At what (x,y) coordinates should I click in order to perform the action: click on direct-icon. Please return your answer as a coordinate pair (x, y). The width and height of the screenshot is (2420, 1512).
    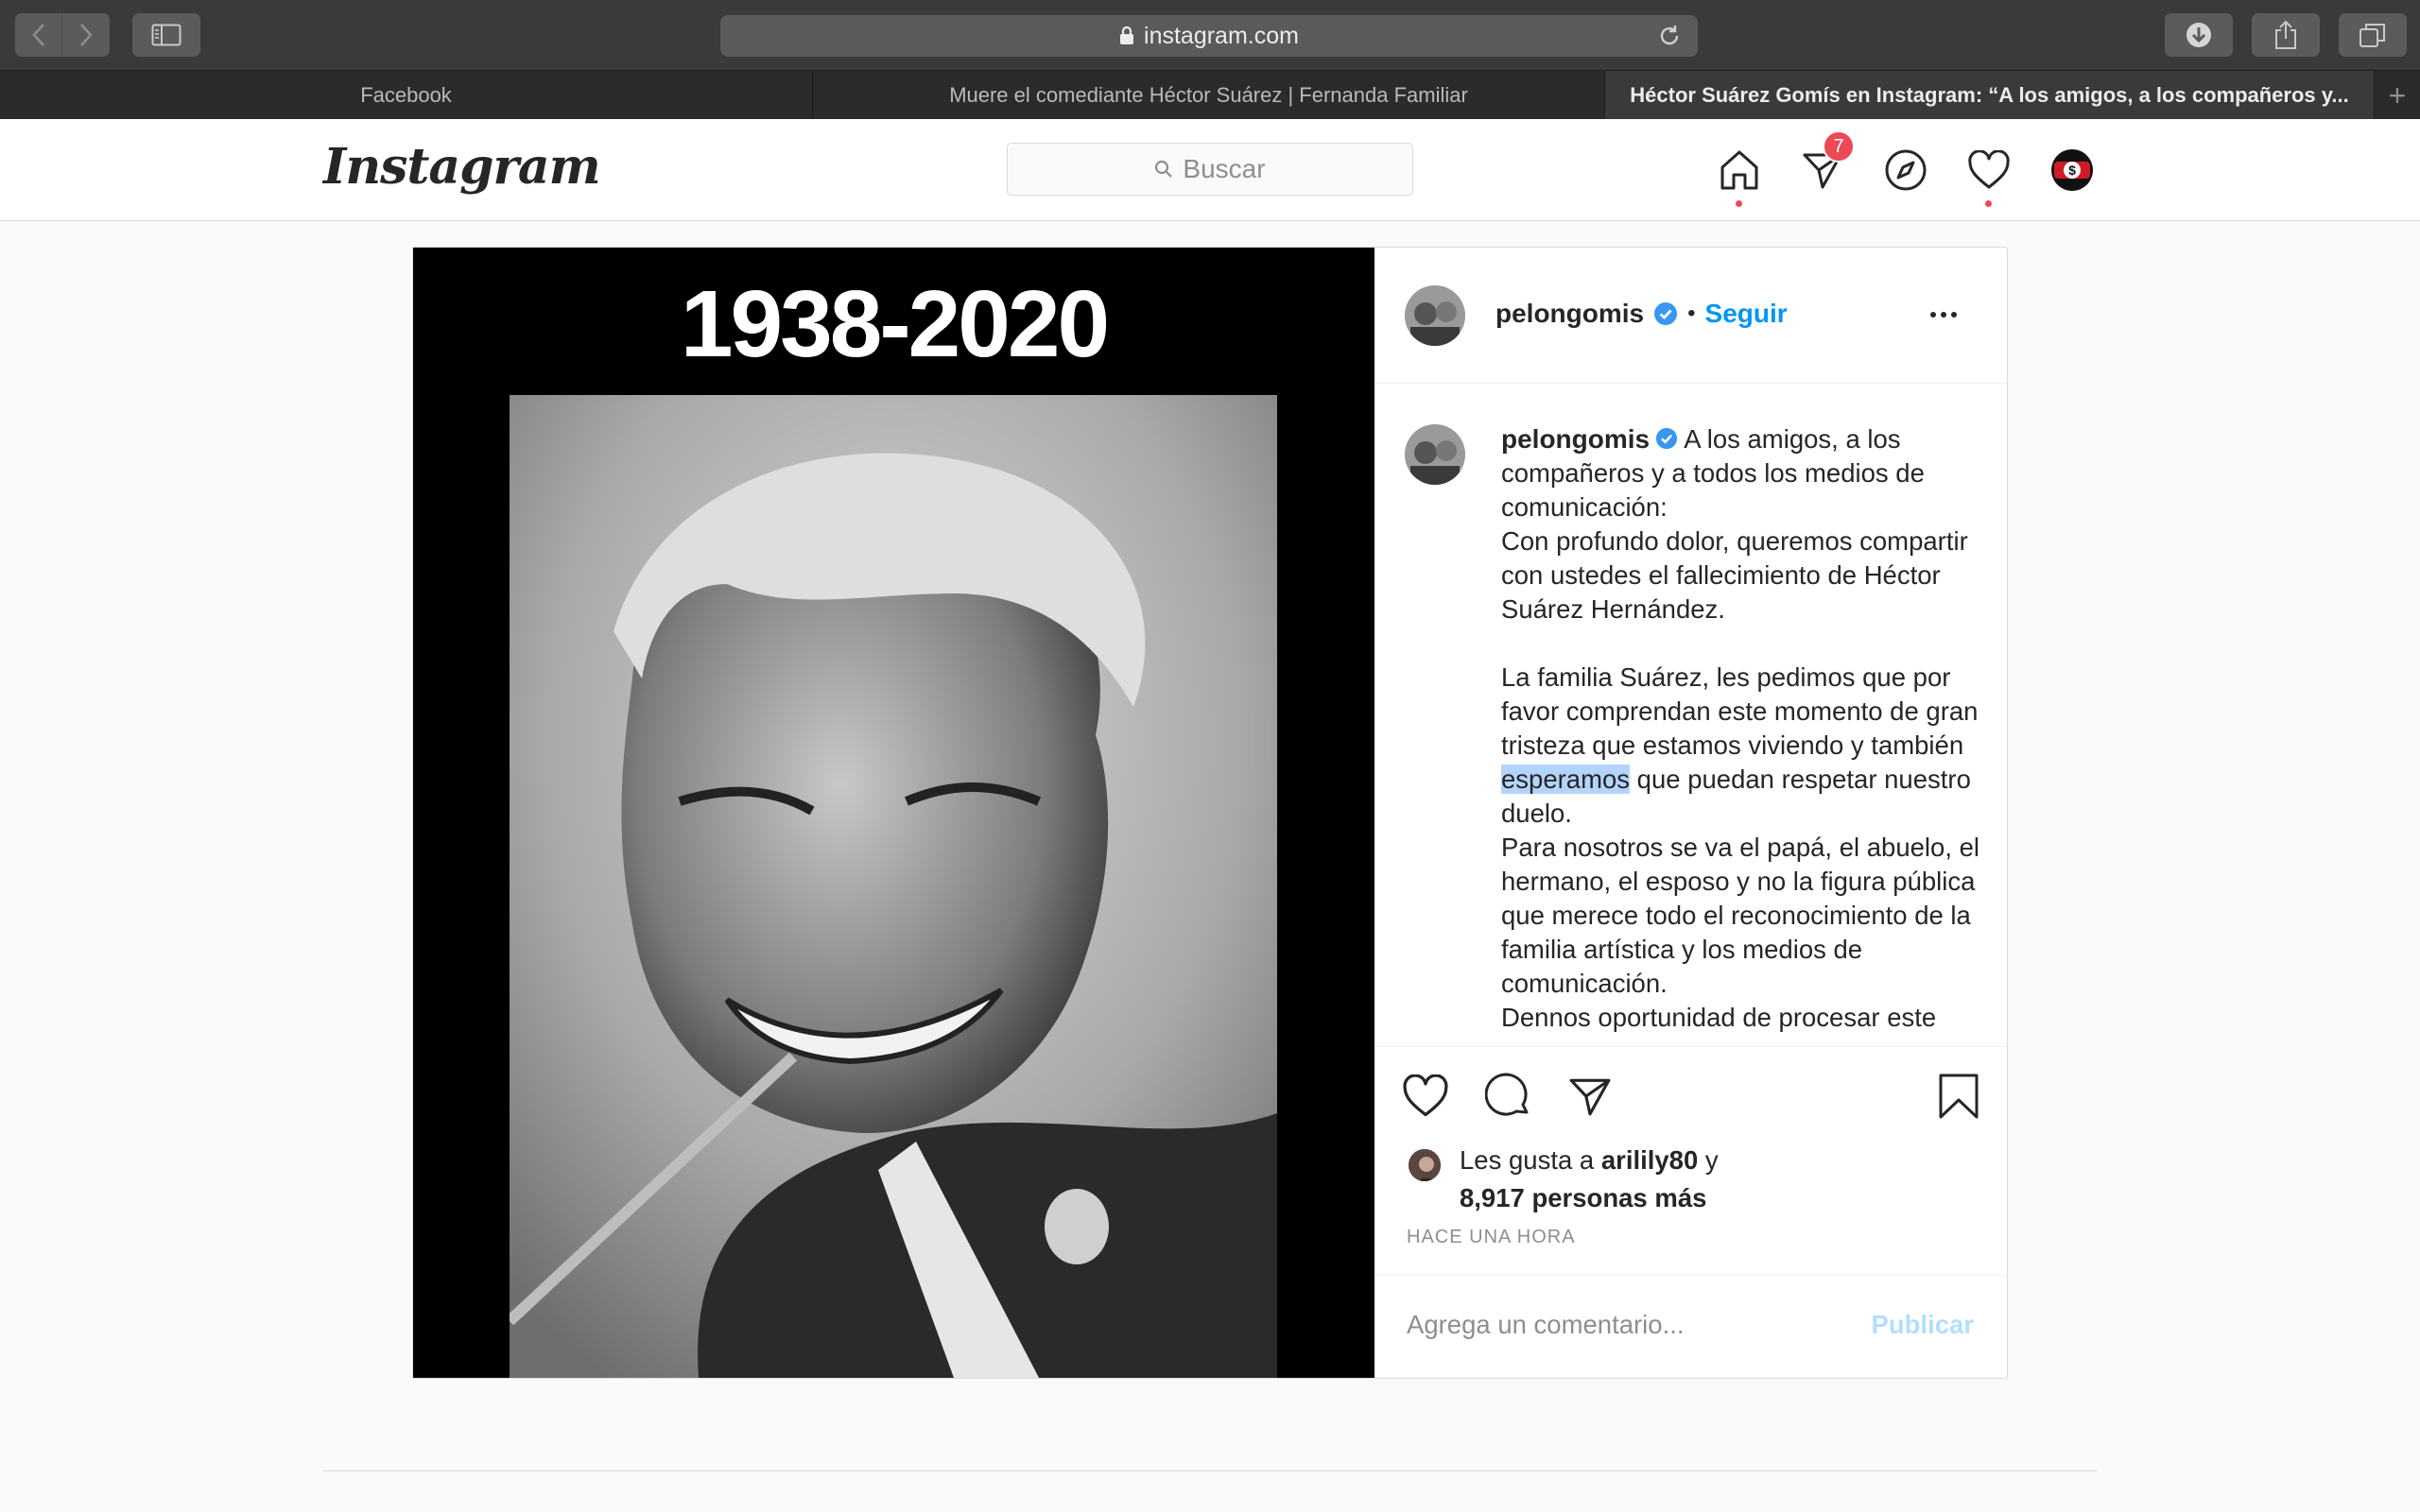
    Looking at the image, I should click on (1590, 1097).